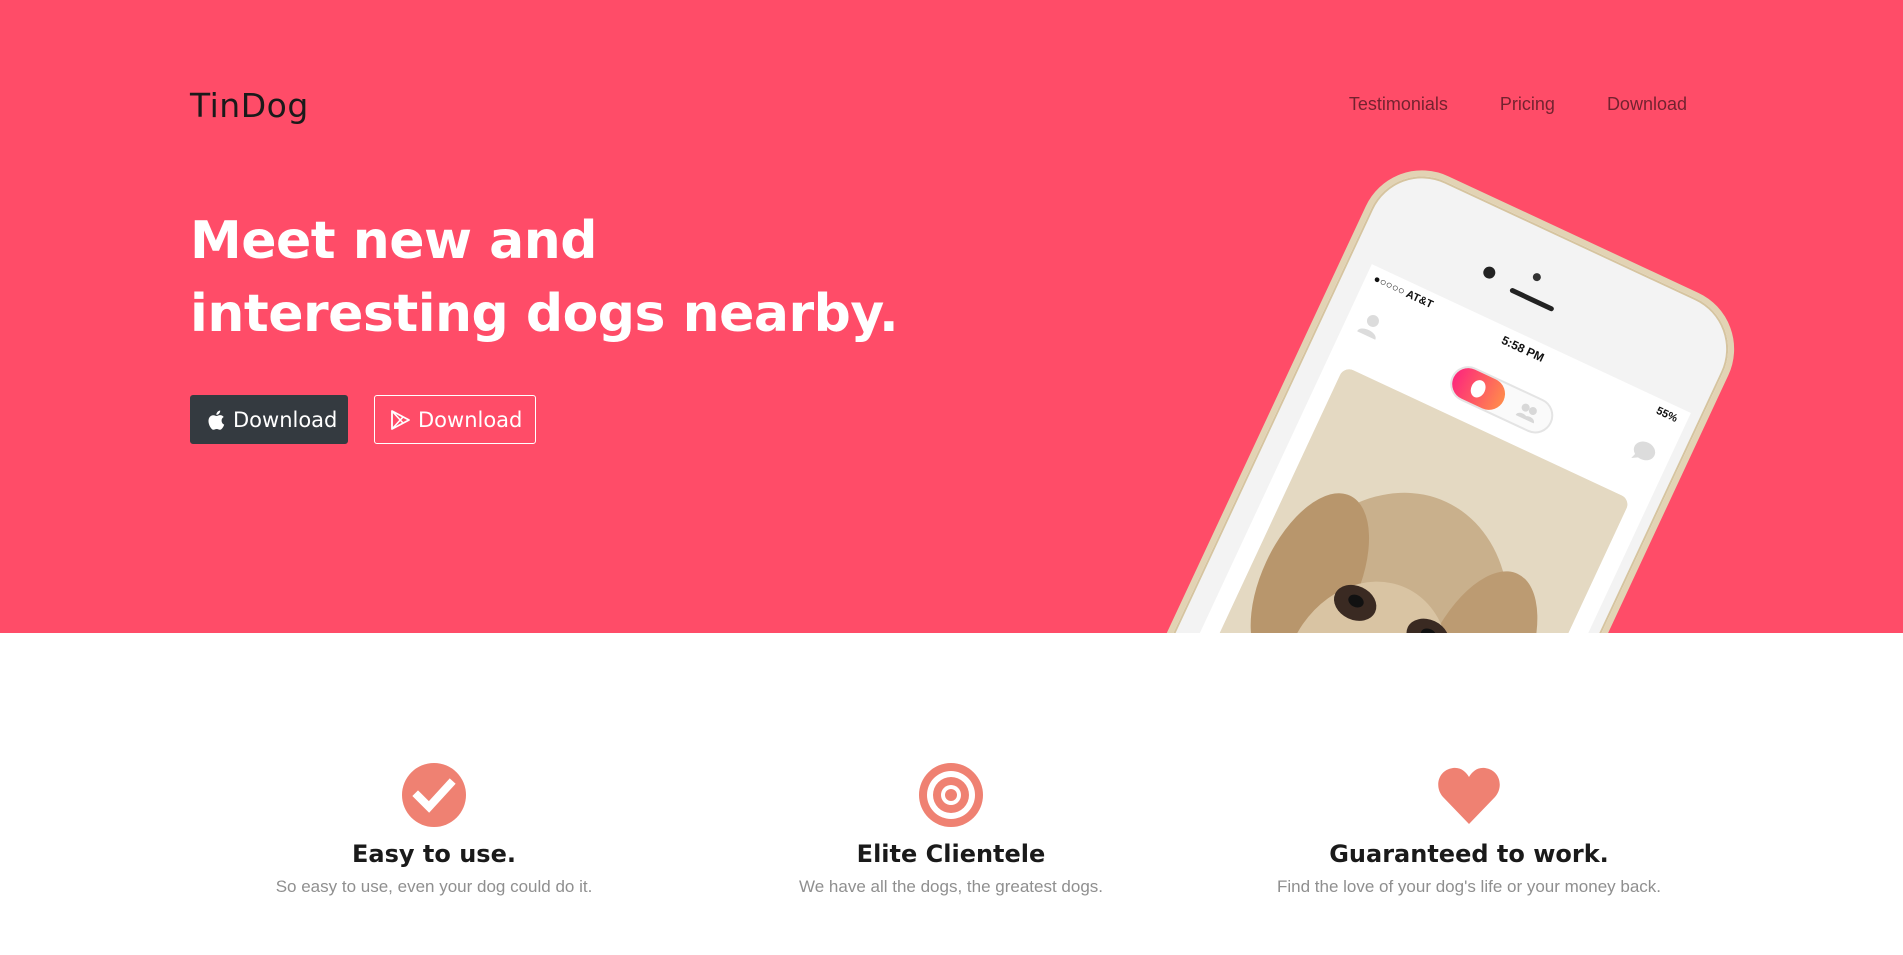 This screenshot has width=1903, height=955. I want to click on flame-icon, so click(1478, 388).